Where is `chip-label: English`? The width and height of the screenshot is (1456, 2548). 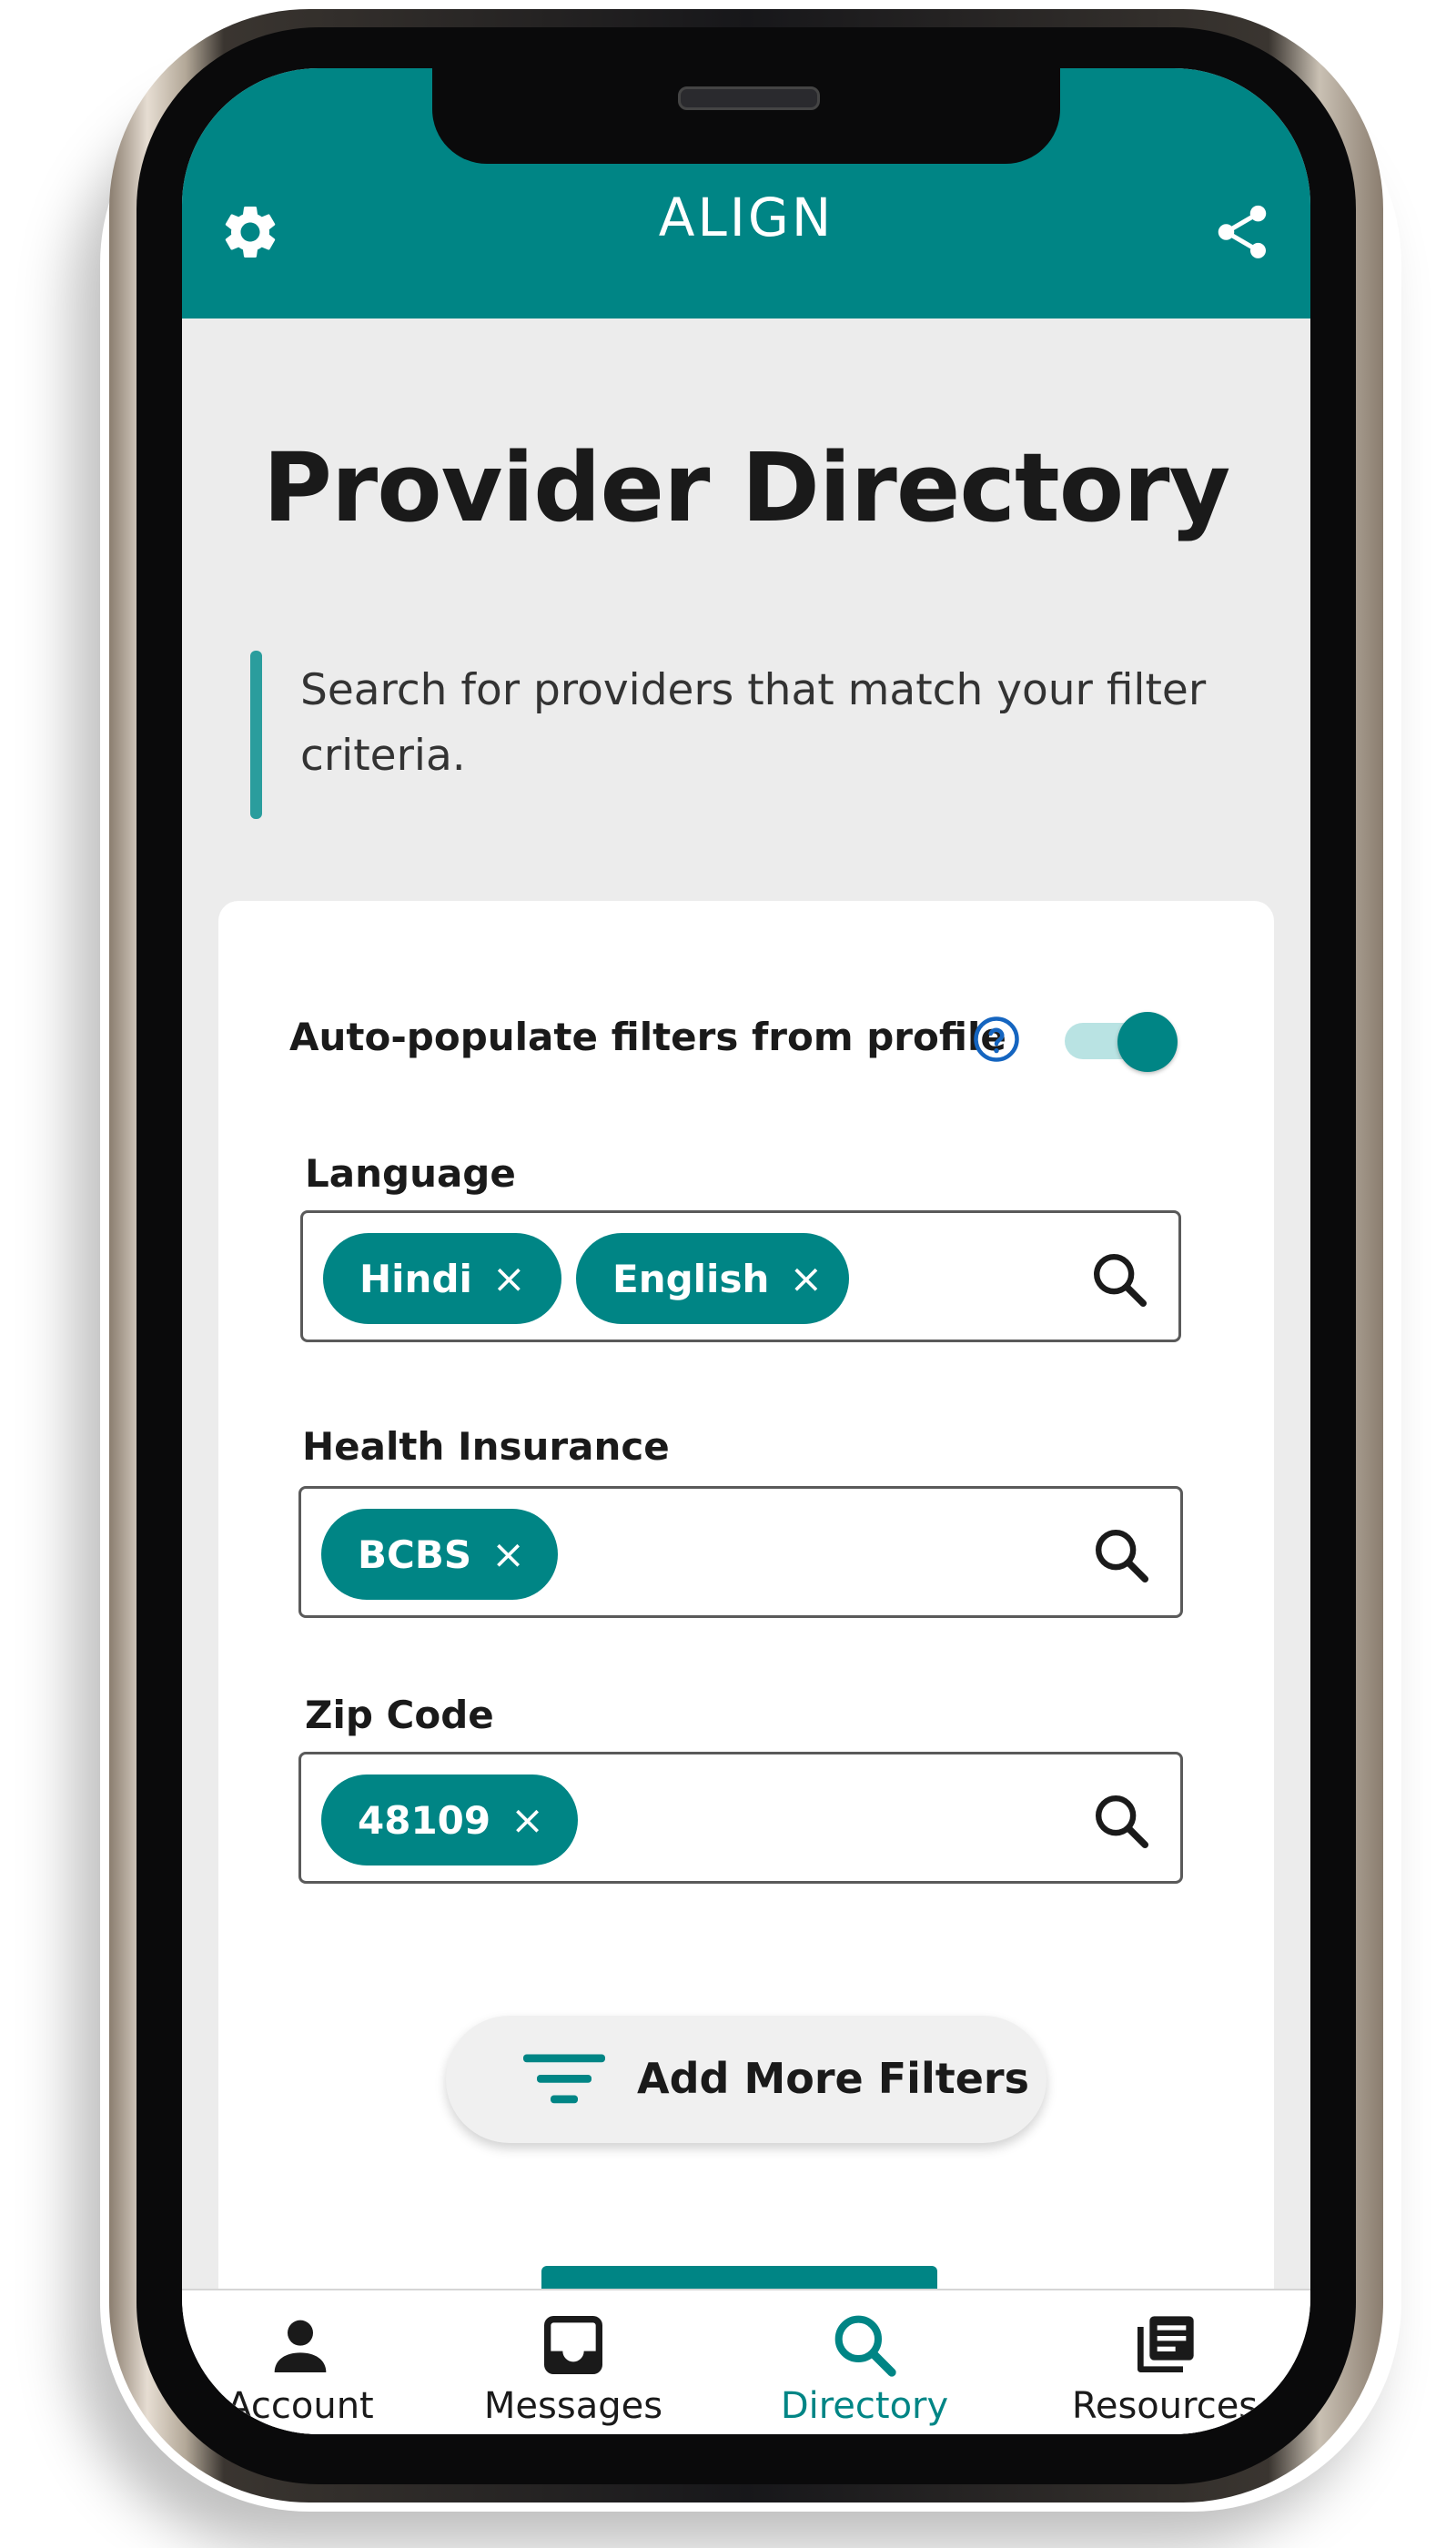 chip-label: English is located at coordinates (691, 1279).